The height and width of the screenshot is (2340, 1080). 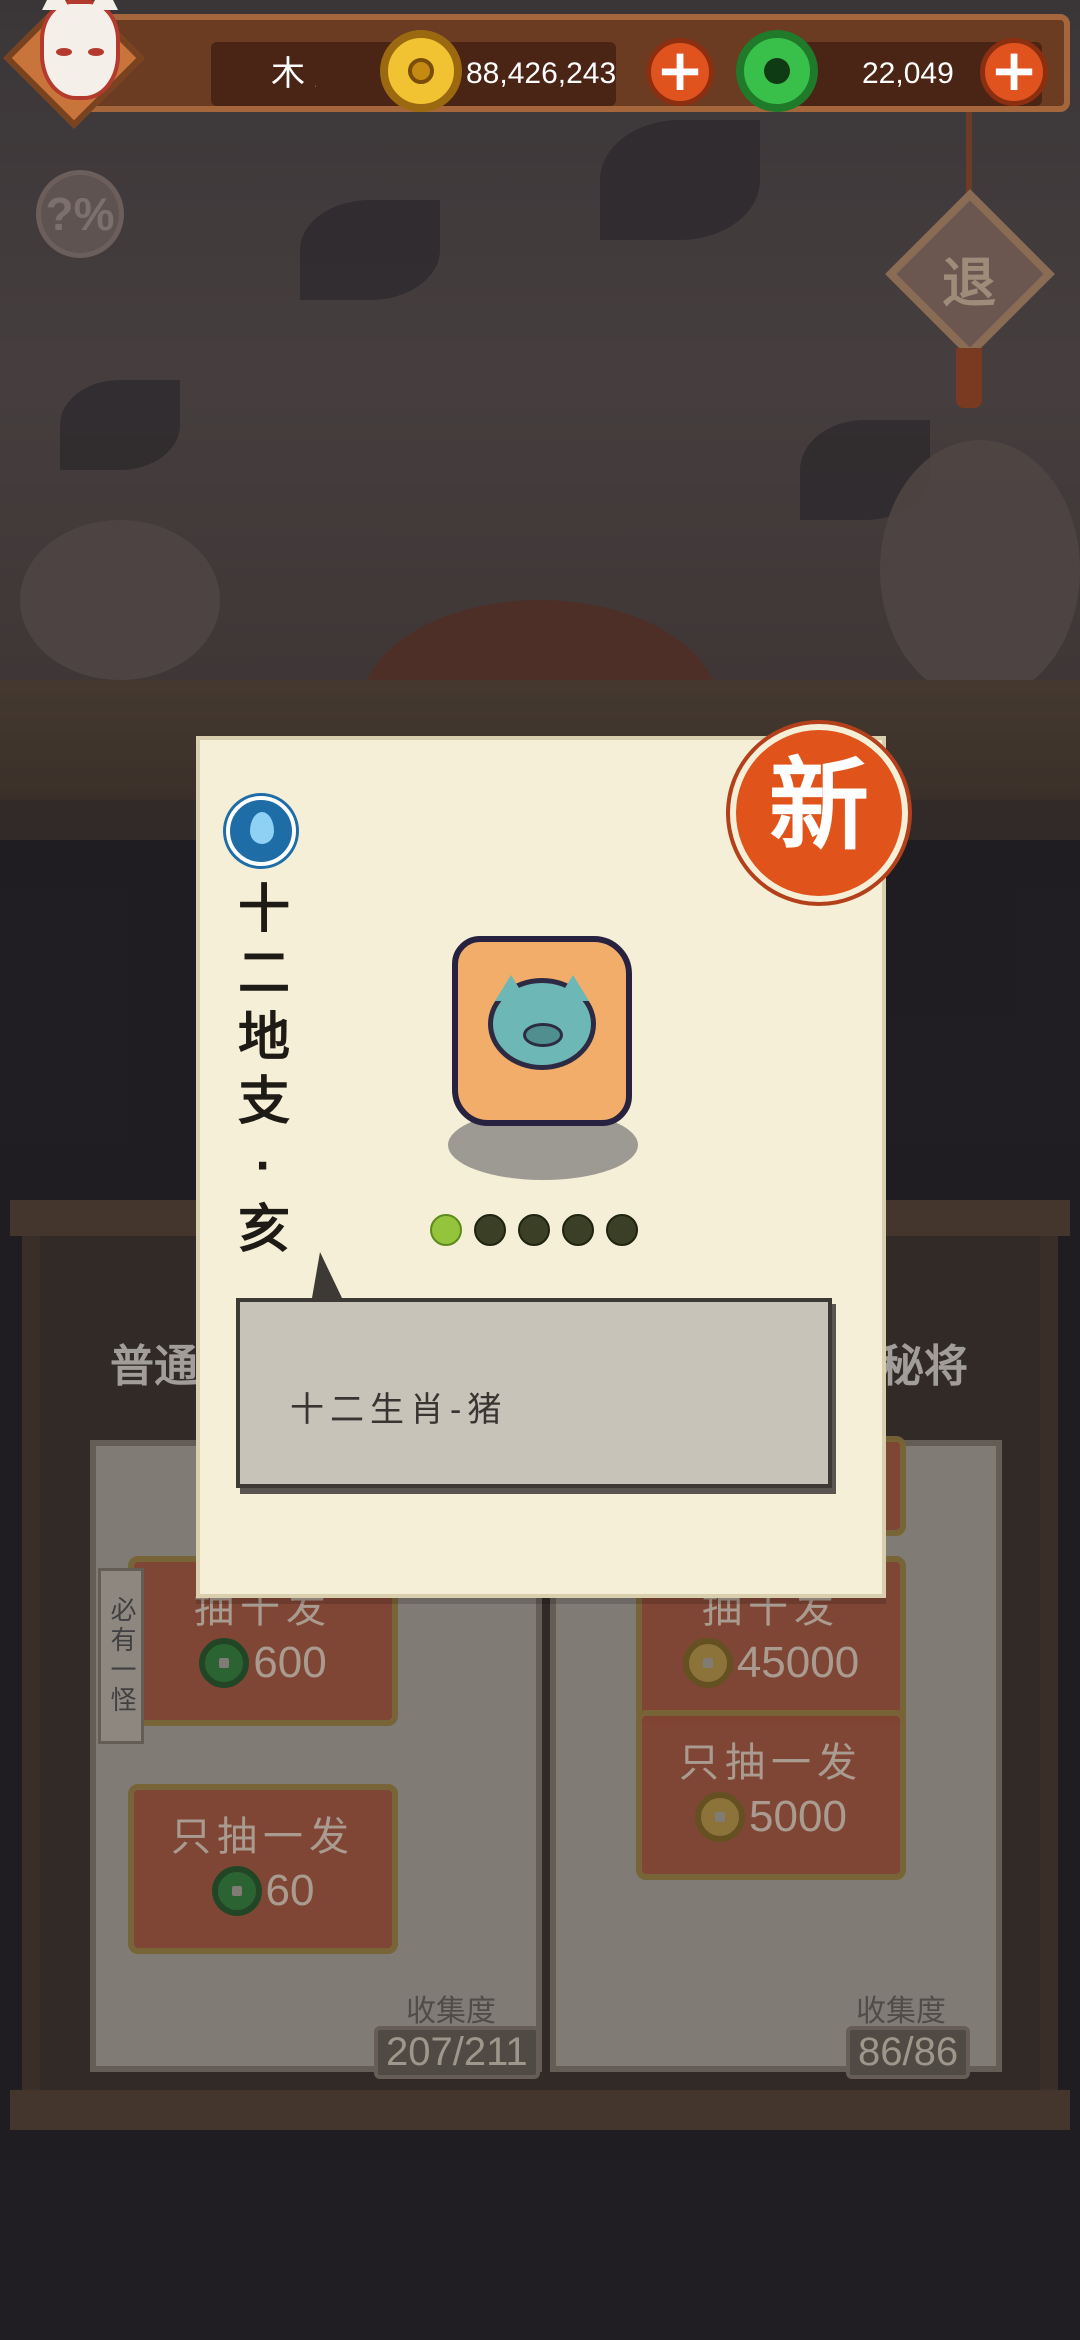 I want to click on exit-tassel, so click(x=969, y=378).